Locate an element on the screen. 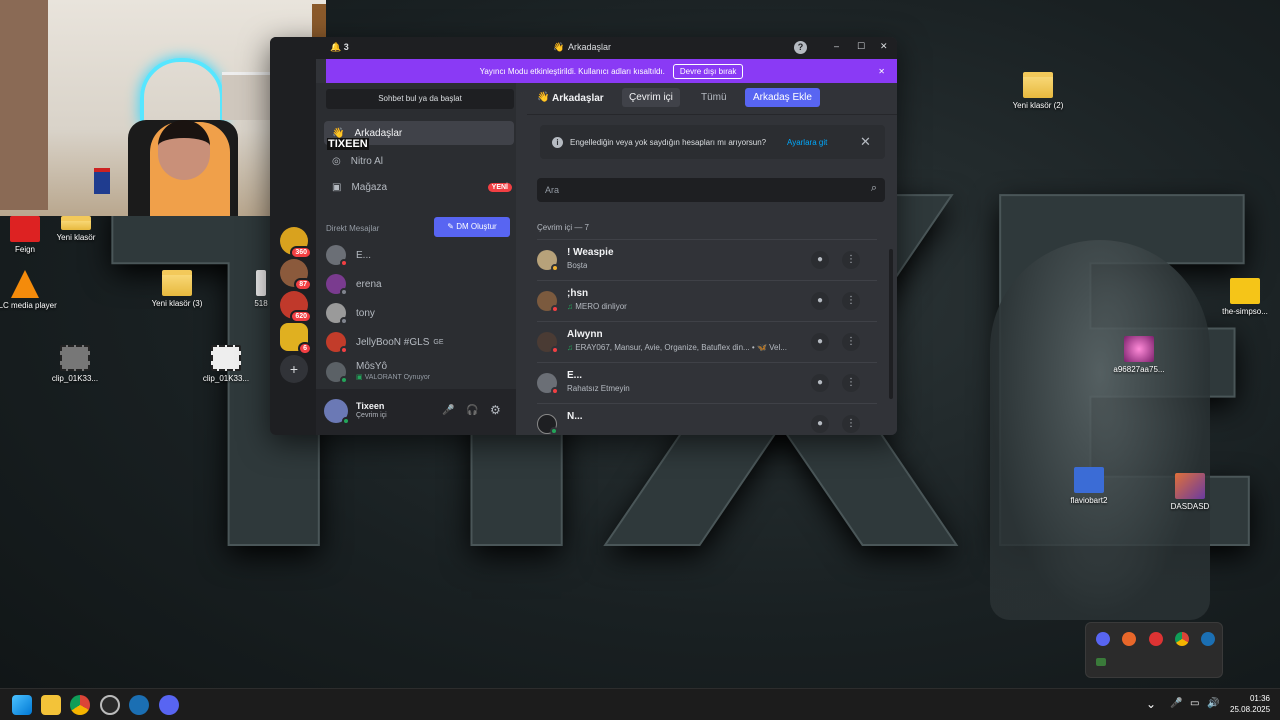 The height and width of the screenshot is (720, 1280). disable-streamer-mode-button: Devre dışı bırak is located at coordinates (708, 71).